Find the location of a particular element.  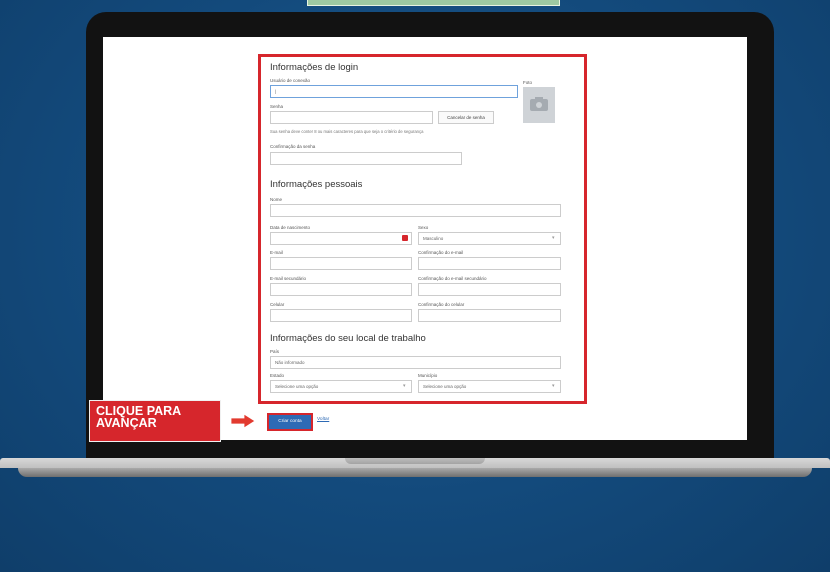

password-input is located at coordinates (351, 117).